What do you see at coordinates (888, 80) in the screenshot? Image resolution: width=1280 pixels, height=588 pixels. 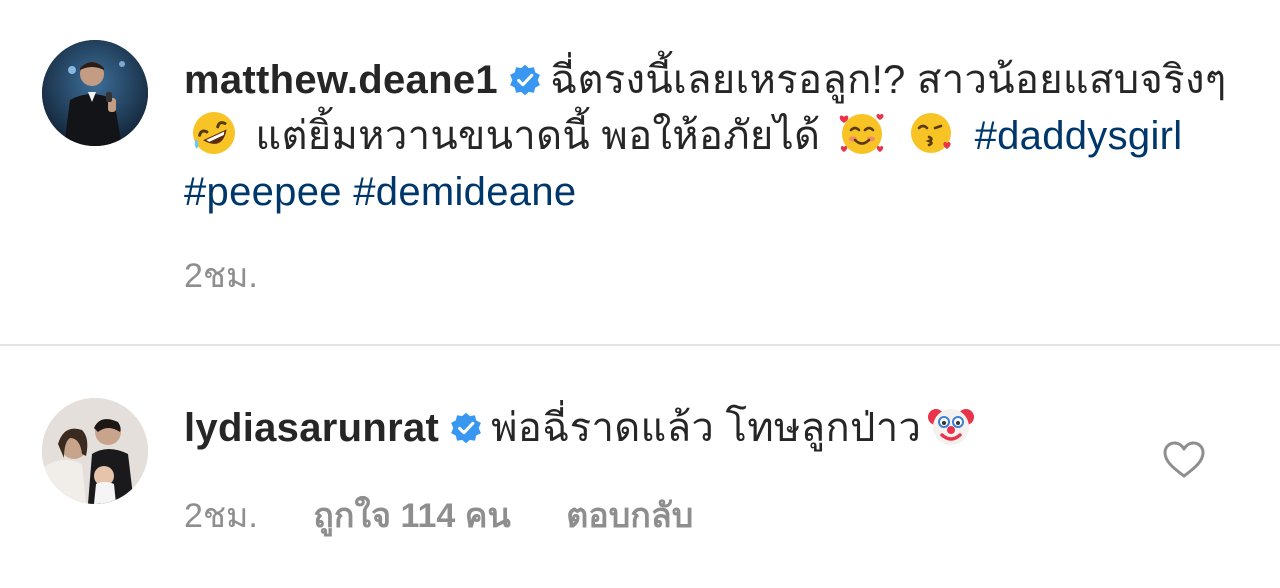 I see `caption-text-part1: ฉี่ตรงนี้เลยเหรอลูก!? สาวน้อยแสบจริงๆ` at bounding box center [888, 80].